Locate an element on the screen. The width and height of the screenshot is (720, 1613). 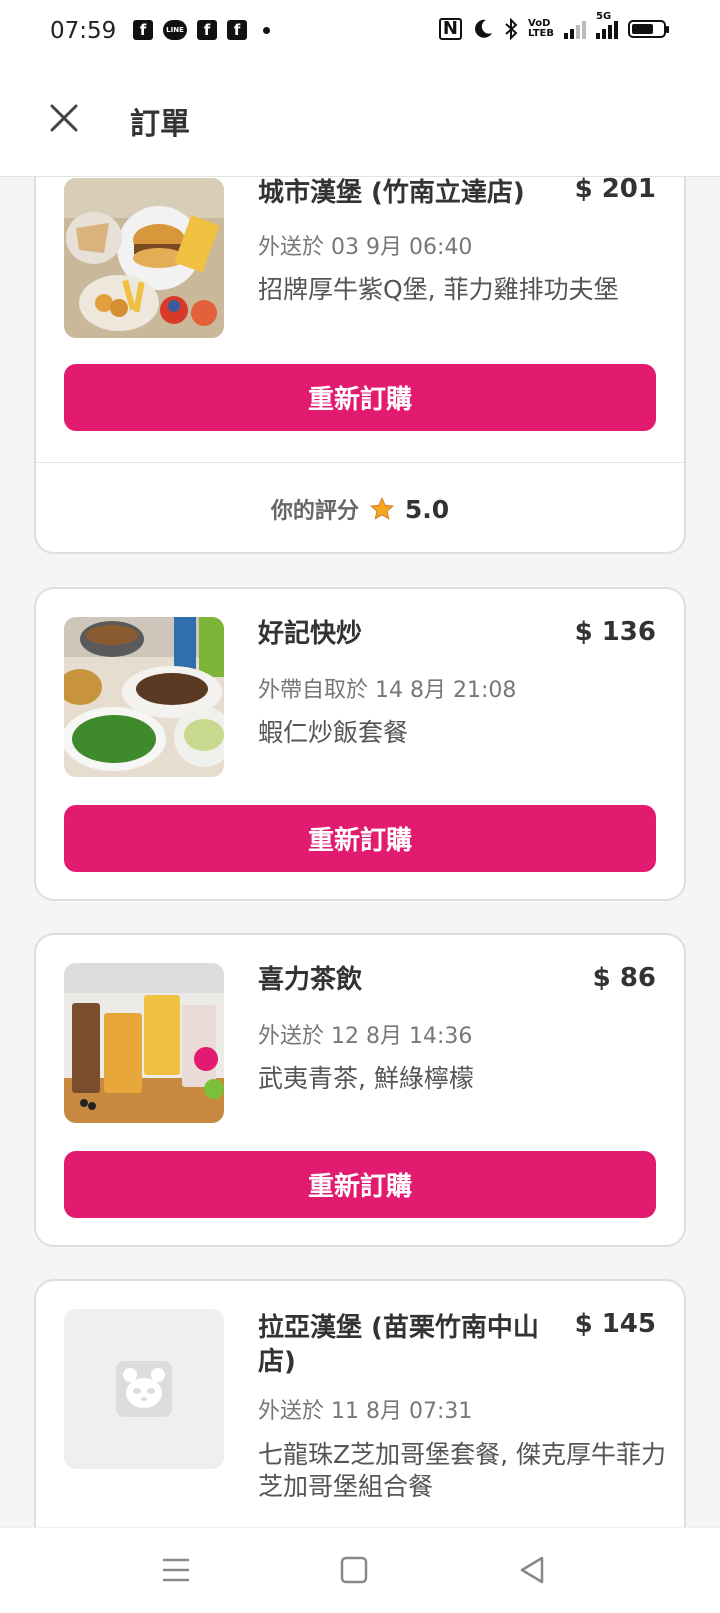
rating-label: 你的評分 is located at coordinates (314, 511).